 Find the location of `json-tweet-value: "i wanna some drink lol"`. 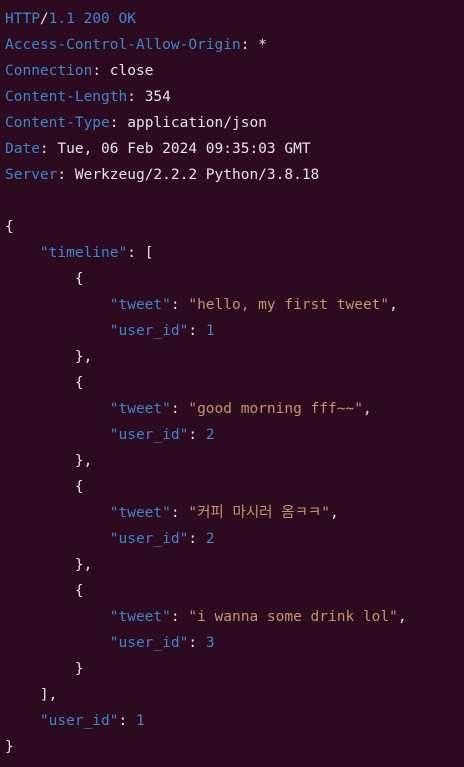

json-tweet-value: "i wanna some drink lol" is located at coordinates (293, 617).